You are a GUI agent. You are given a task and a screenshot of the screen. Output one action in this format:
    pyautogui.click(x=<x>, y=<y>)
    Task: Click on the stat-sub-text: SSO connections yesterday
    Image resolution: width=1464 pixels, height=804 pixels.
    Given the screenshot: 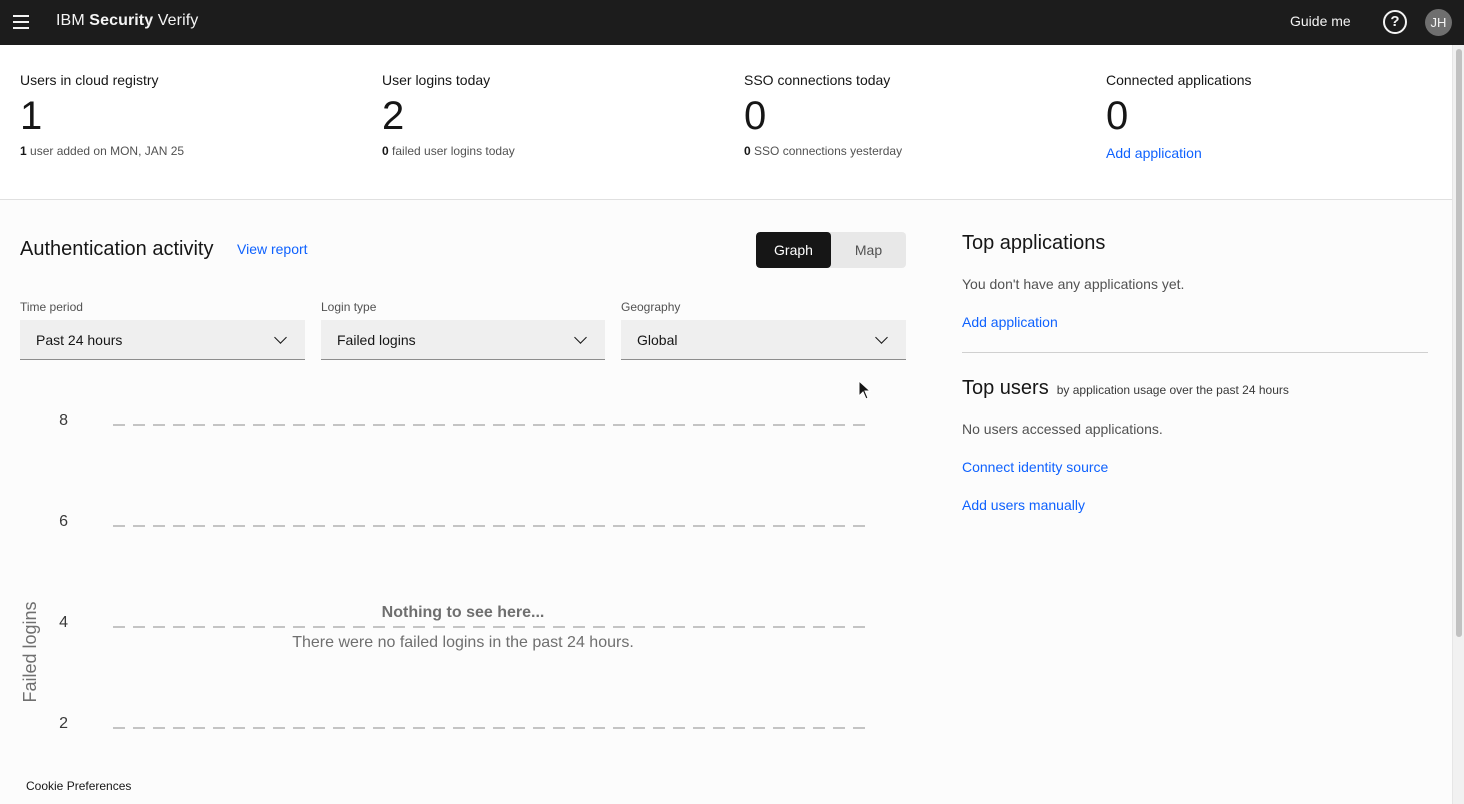 What is the action you would take?
    pyautogui.click(x=828, y=151)
    